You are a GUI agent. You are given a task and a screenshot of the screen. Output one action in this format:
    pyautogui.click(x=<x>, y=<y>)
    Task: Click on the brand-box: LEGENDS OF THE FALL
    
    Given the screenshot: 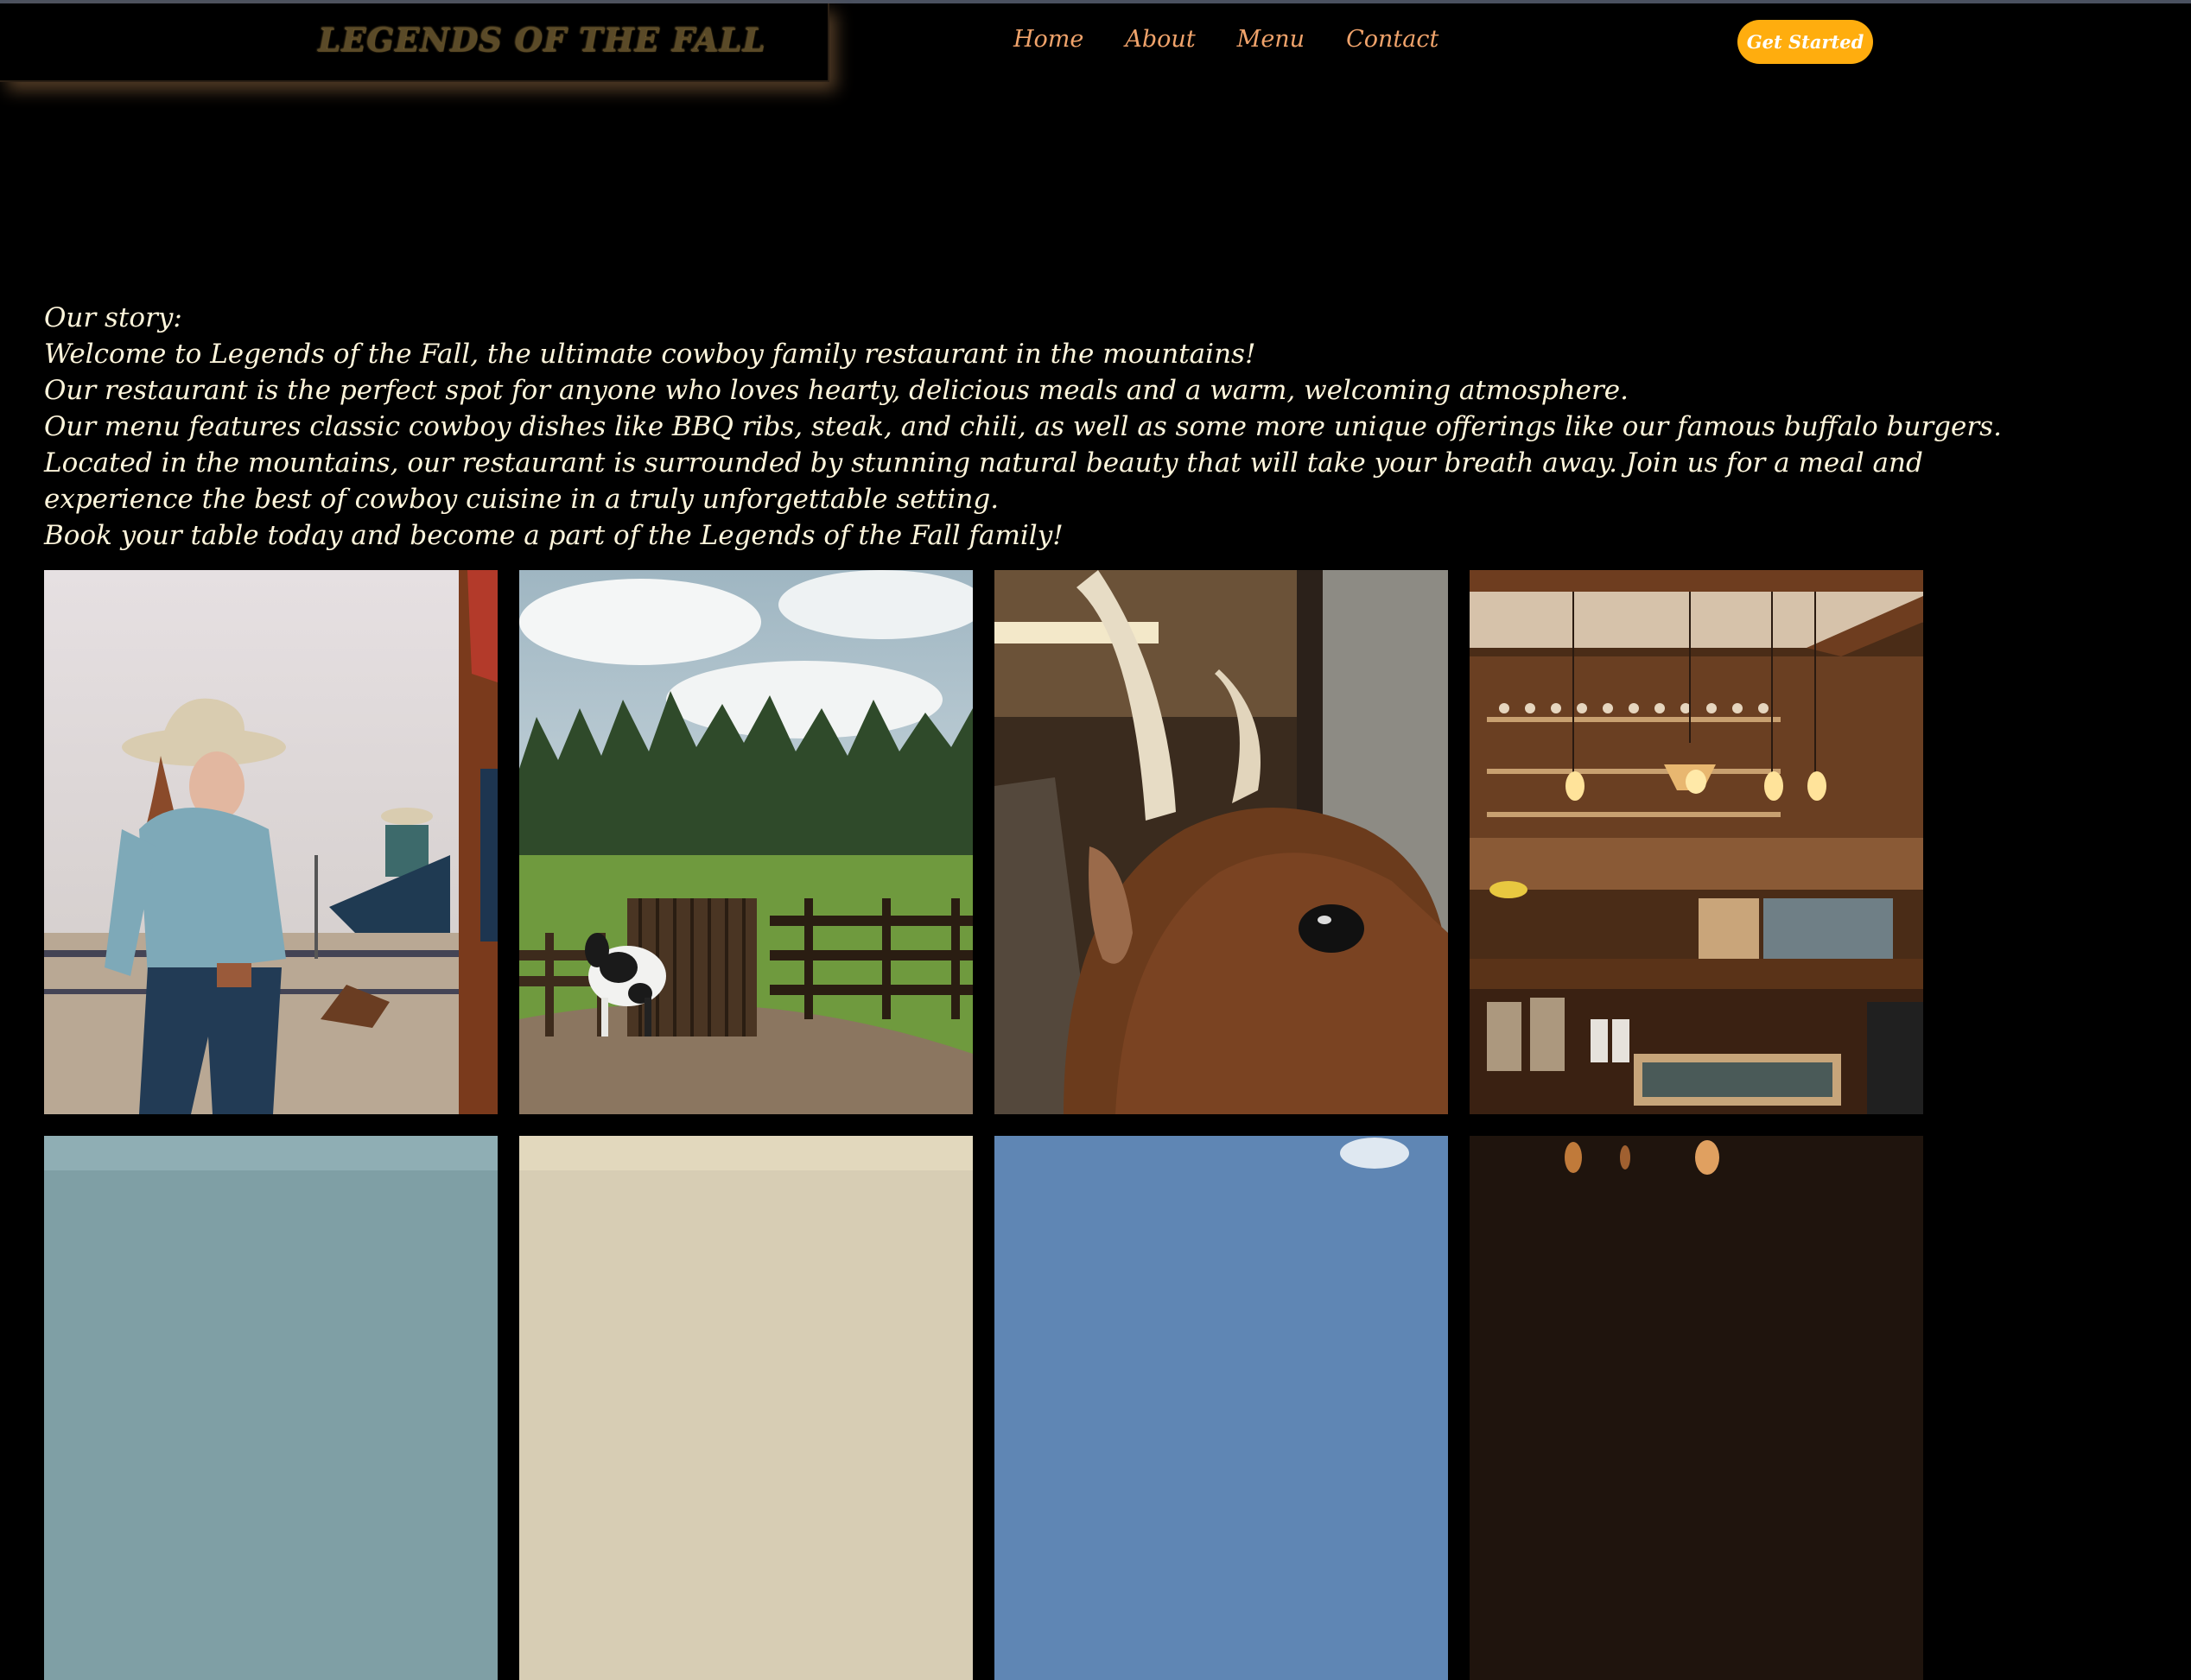 What is the action you would take?
    pyautogui.click(x=414, y=42)
    